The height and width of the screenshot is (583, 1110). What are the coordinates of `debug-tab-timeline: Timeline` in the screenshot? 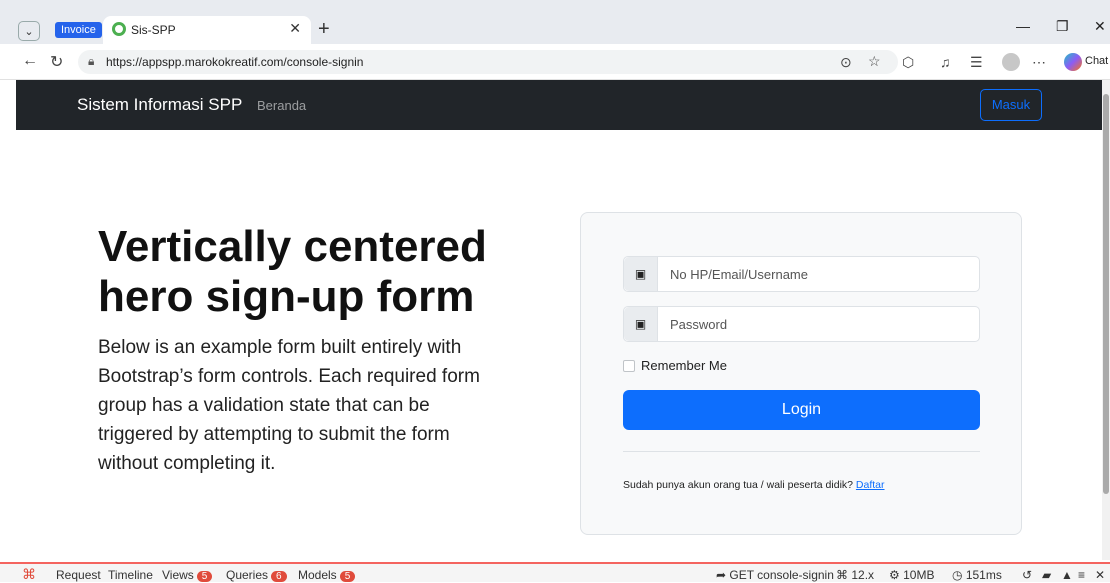 It's located at (130, 575).